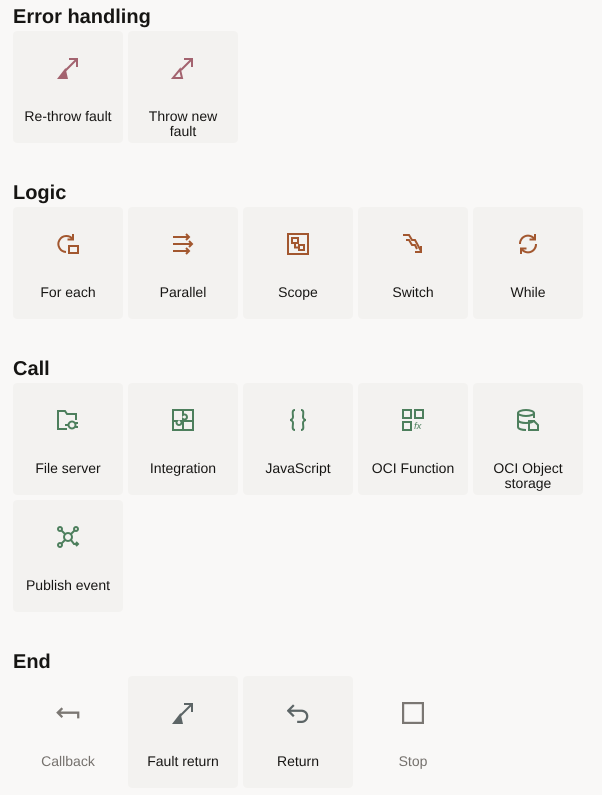  Describe the element at coordinates (528, 439) in the screenshot. I see `palette-tile: OCI Object storage` at that location.